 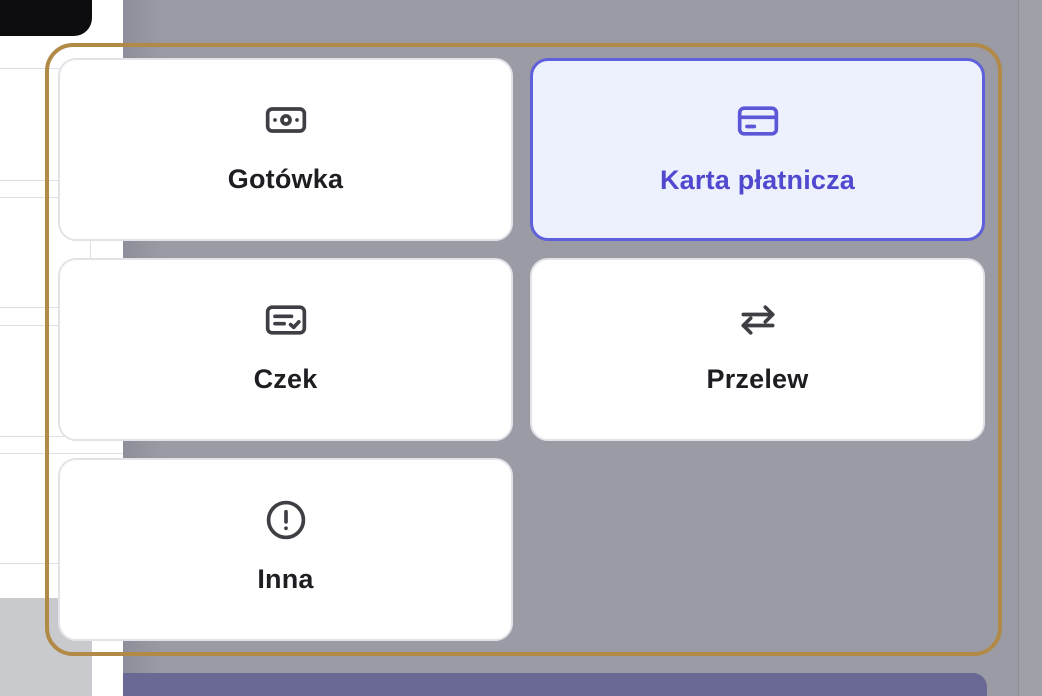 What do you see at coordinates (757, 180) in the screenshot?
I see `payment-option-label: Karta płatnicza` at bounding box center [757, 180].